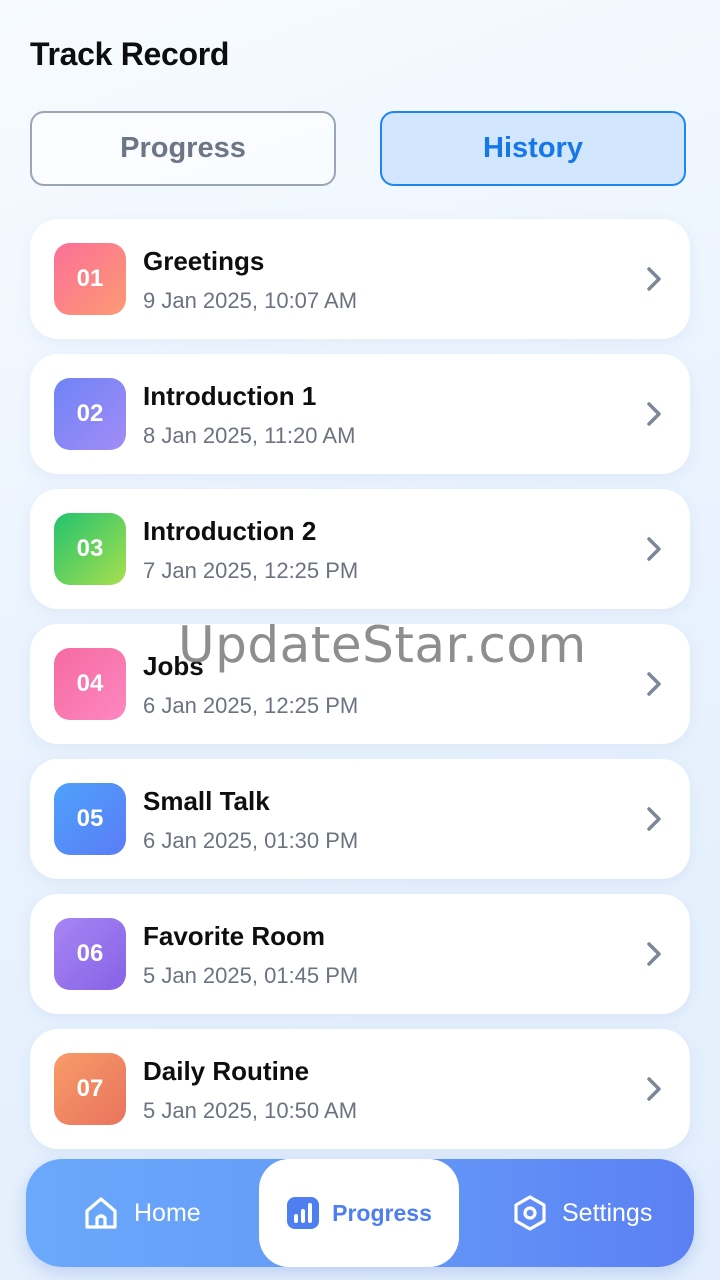 Image resolution: width=720 pixels, height=1280 pixels. Describe the element at coordinates (360, 279) in the screenshot. I see `history-item: 01 Greetings 9 Jan 2025, 10:07 AM` at that location.